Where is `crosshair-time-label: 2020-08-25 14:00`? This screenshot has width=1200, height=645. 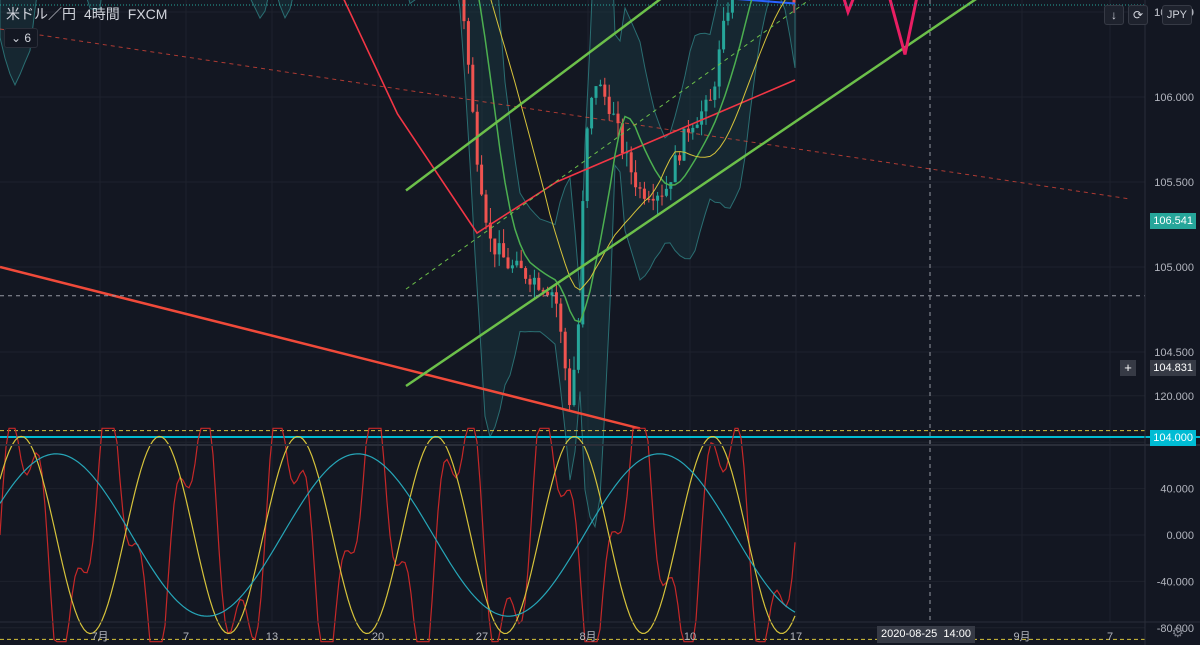
crosshair-time-label: 2020-08-25 14:00 is located at coordinates (926, 634).